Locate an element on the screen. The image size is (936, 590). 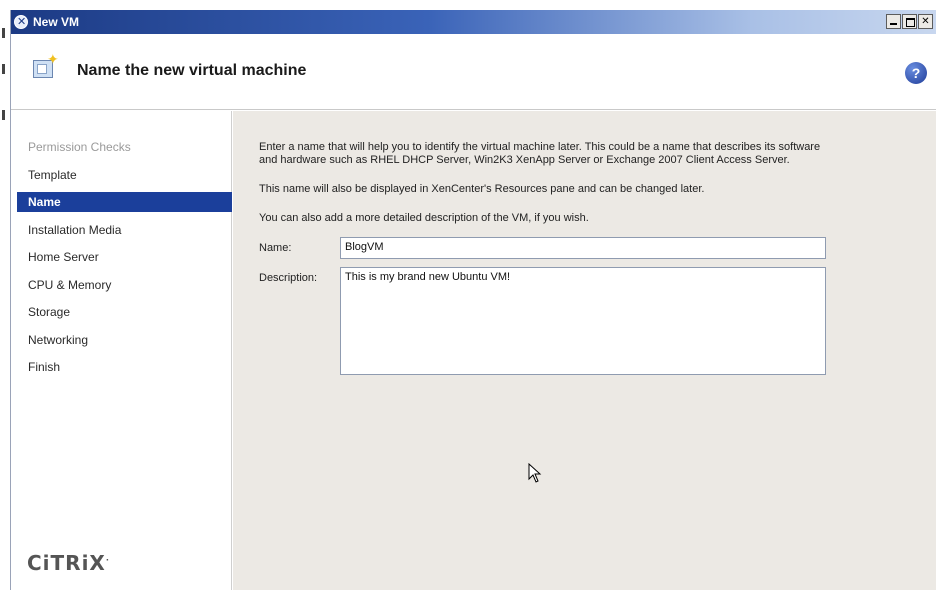
nav-item-name: Name is located at coordinates (124, 202).